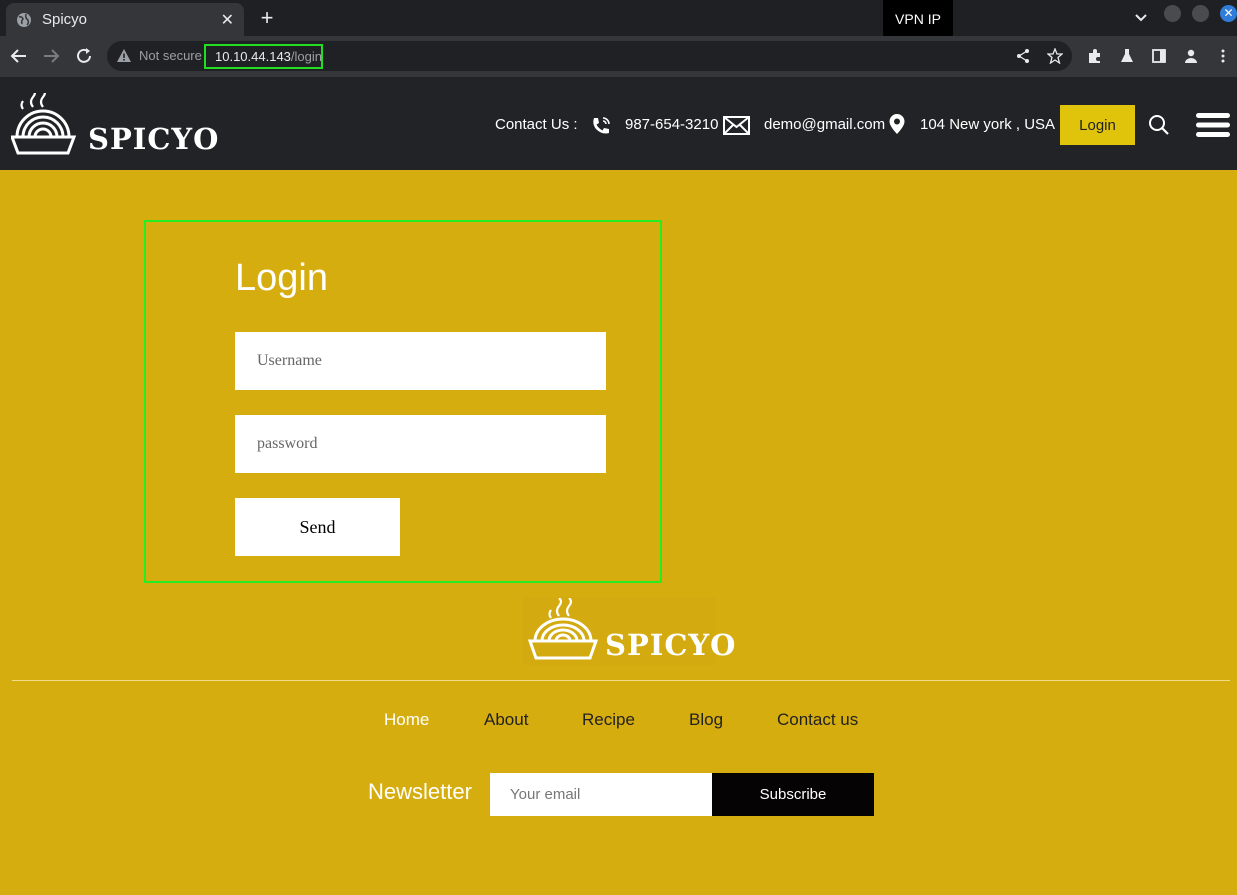 The width and height of the screenshot is (1237, 895). I want to click on vpn-ip-label: VPN IP, so click(918, 19).